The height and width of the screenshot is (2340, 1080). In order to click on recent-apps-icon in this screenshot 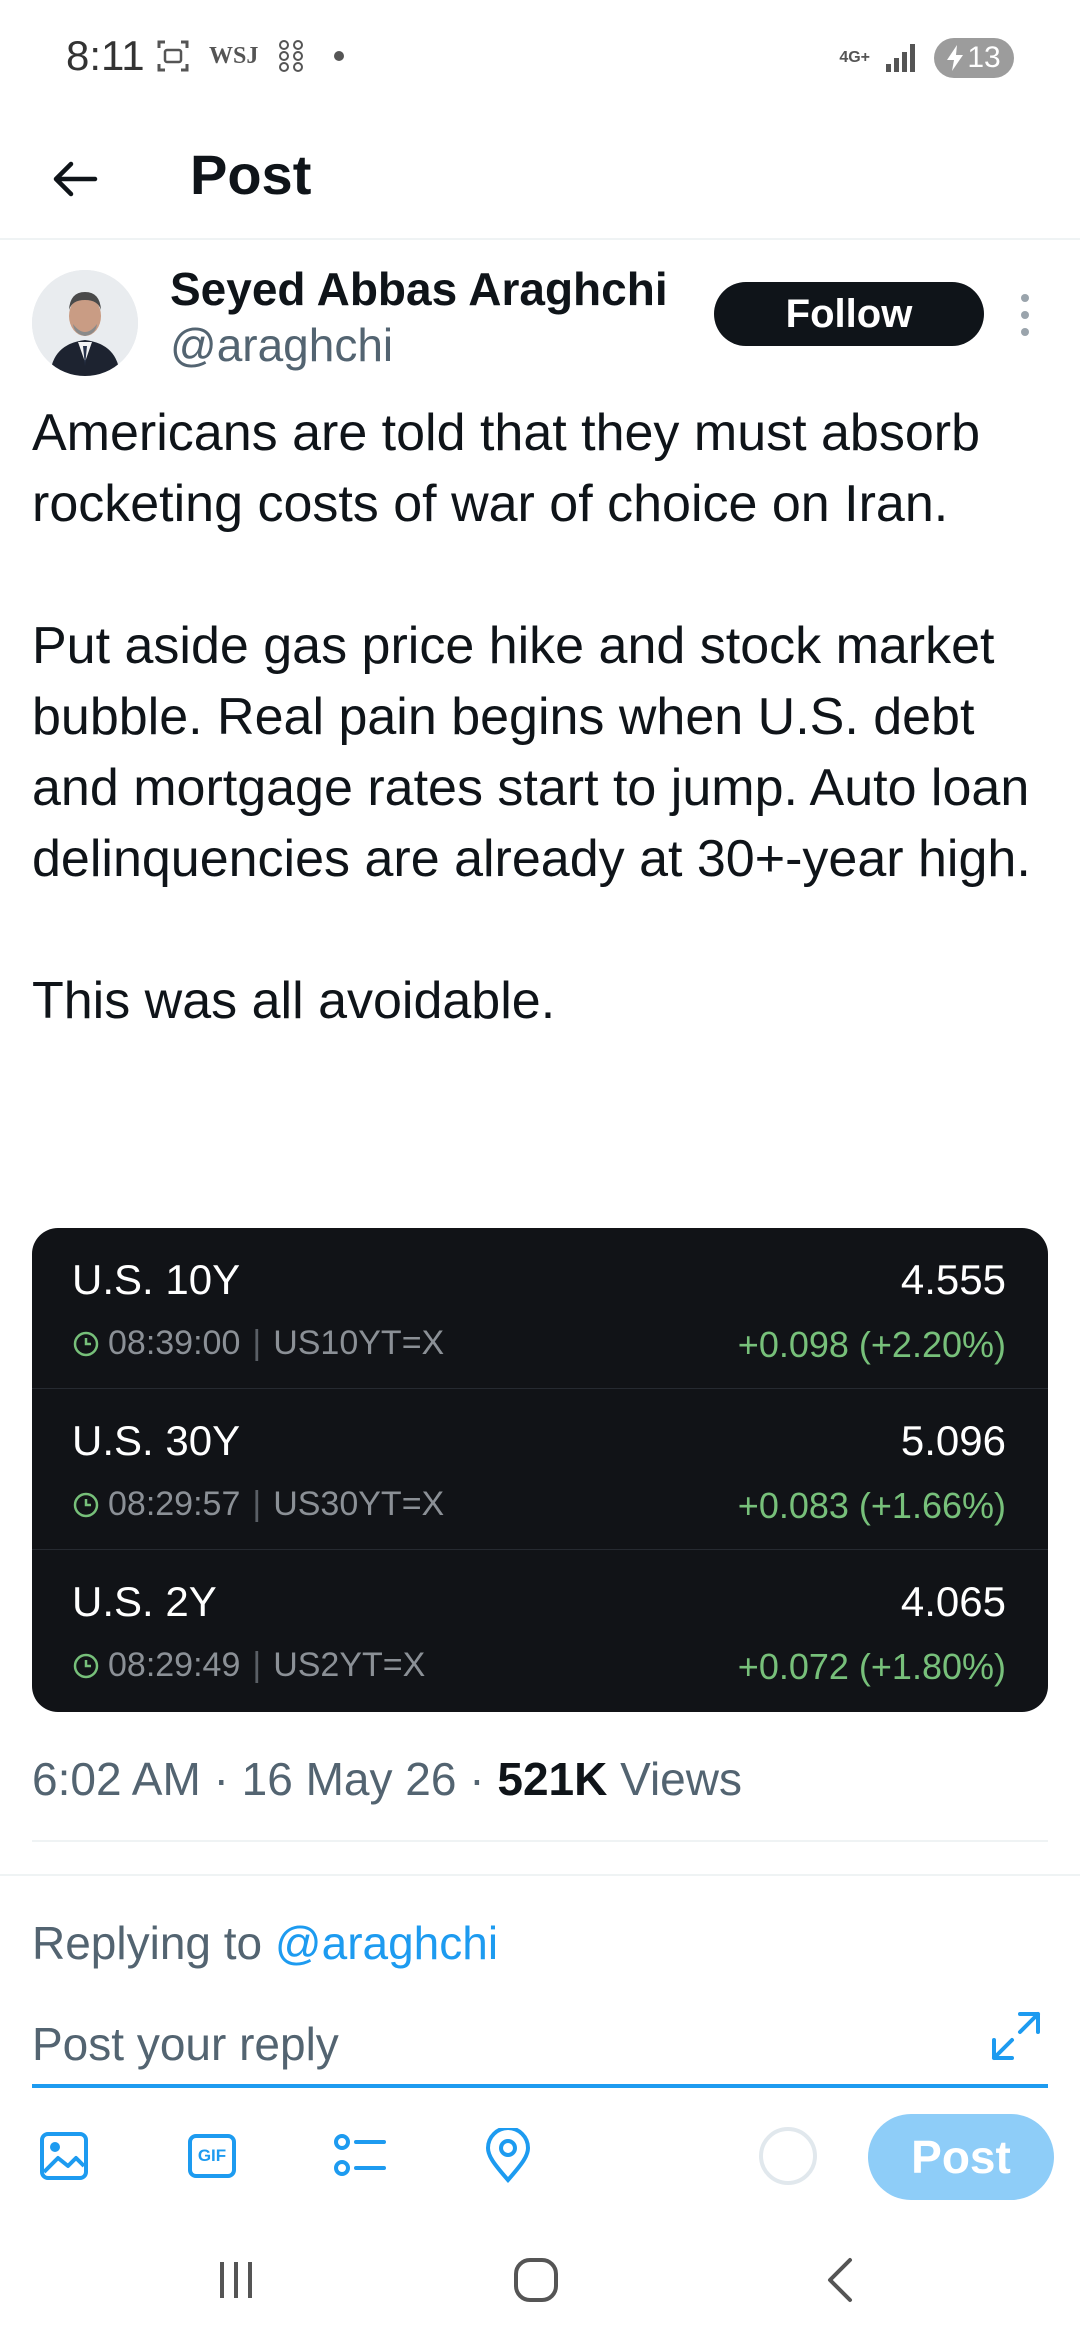, I will do `click(236, 2280)`.